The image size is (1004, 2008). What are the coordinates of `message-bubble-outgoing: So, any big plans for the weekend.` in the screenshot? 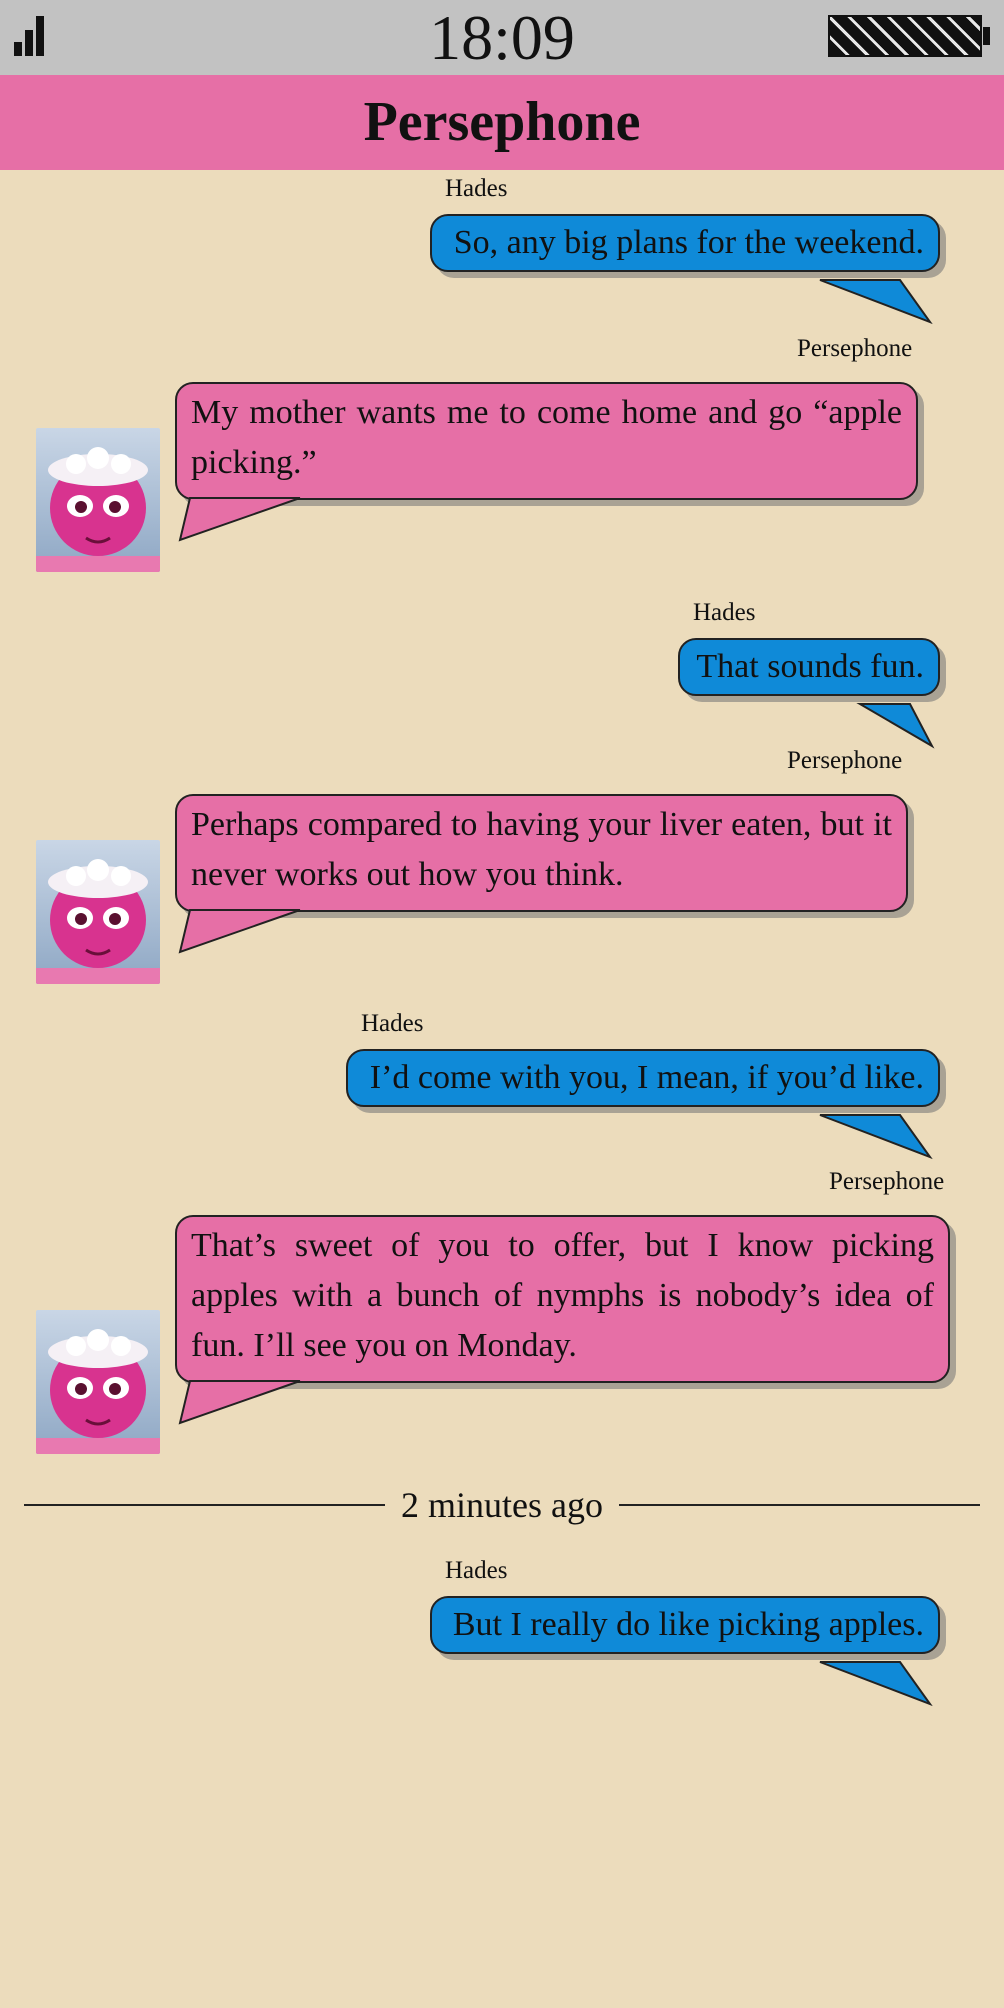 It's located at (685, 243).